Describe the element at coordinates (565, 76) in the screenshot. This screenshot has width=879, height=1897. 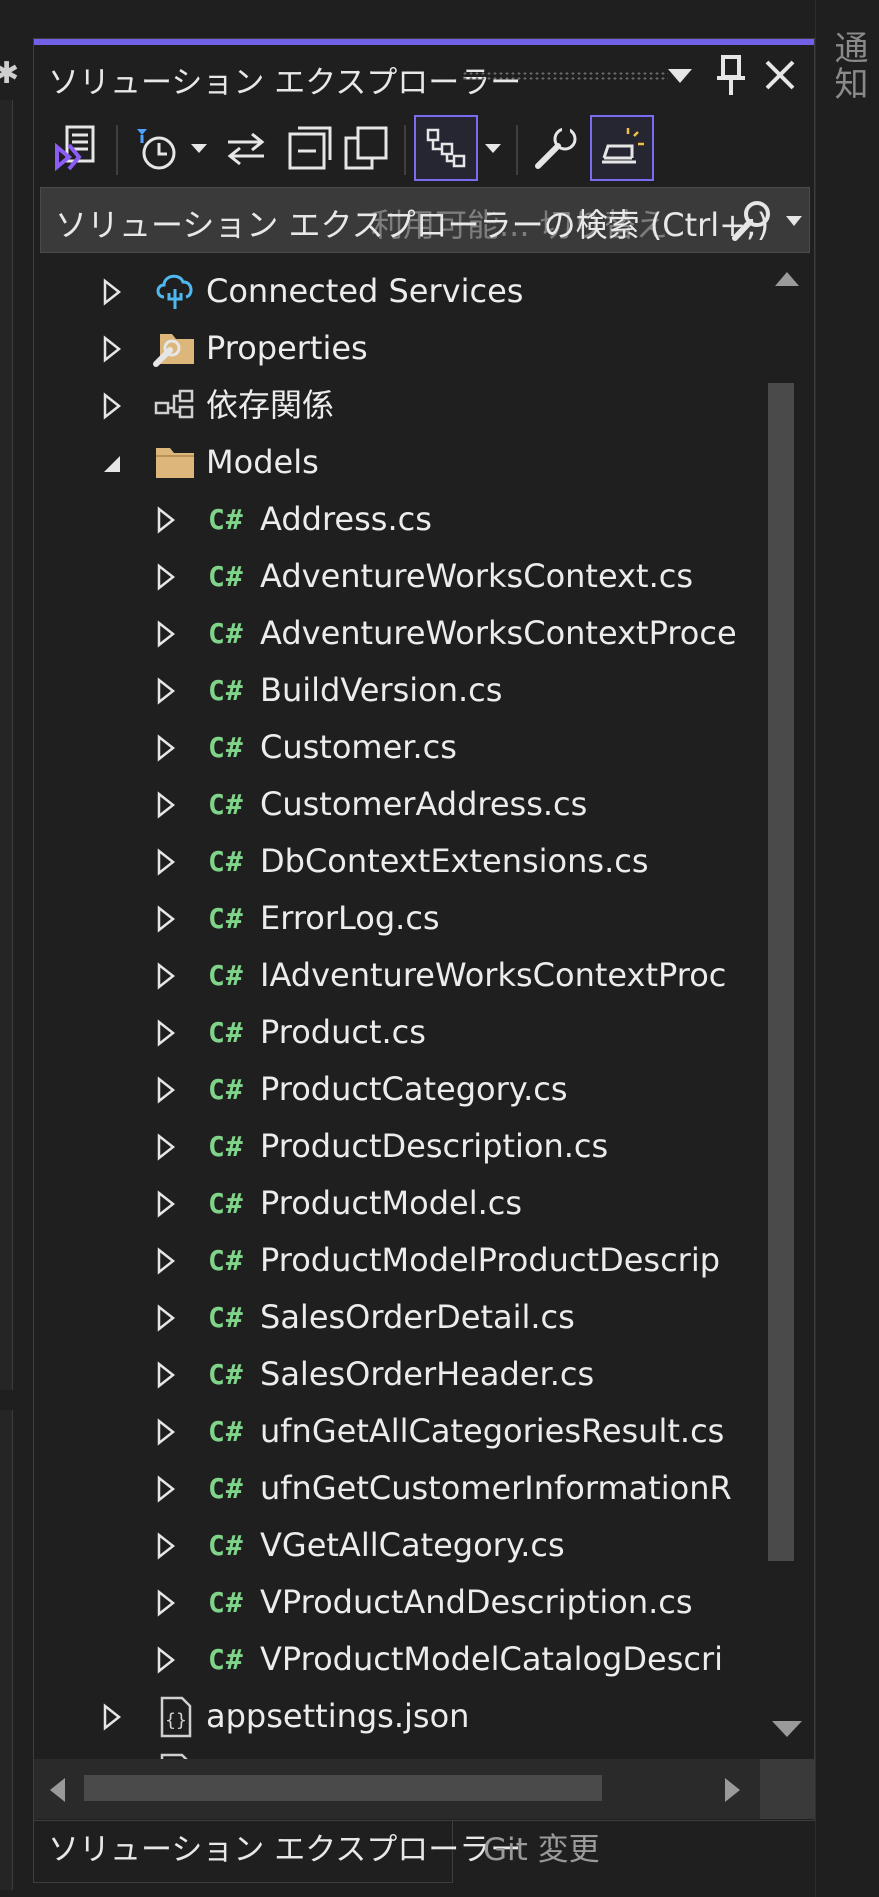
I see `title-drag-grip` at that location.